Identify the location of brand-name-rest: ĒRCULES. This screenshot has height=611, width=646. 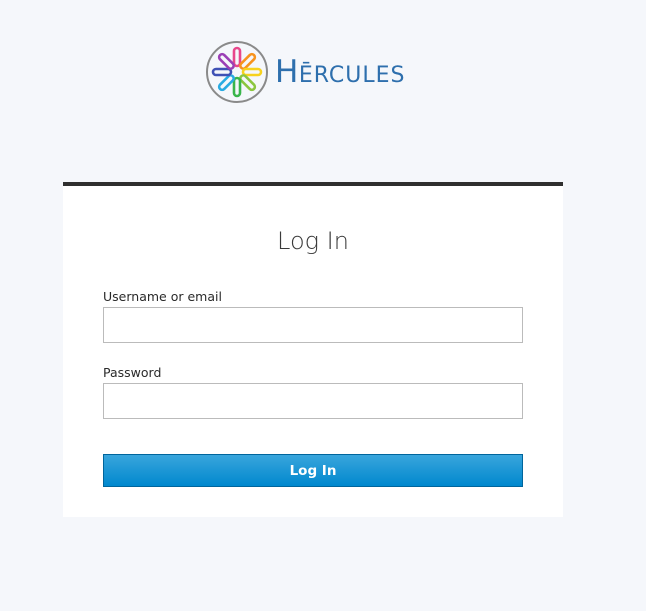
(352, 75).